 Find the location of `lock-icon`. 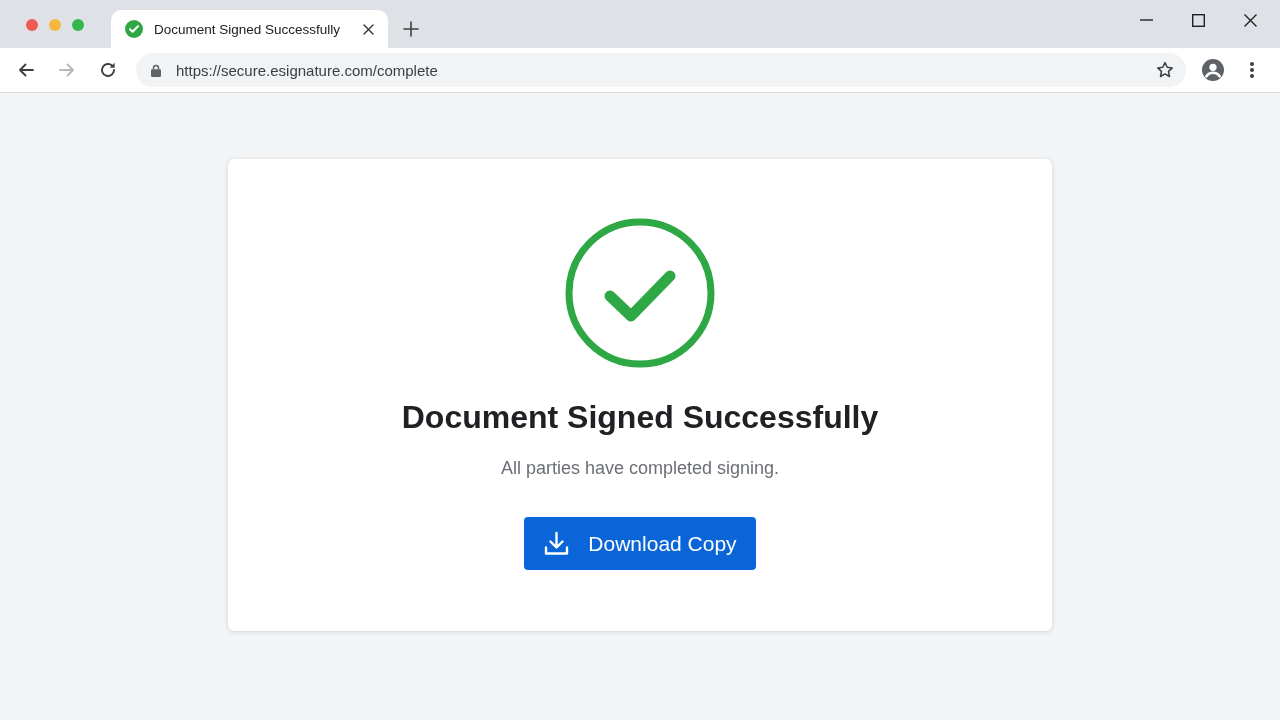

lock-icon is located at coordinates (156, 70).